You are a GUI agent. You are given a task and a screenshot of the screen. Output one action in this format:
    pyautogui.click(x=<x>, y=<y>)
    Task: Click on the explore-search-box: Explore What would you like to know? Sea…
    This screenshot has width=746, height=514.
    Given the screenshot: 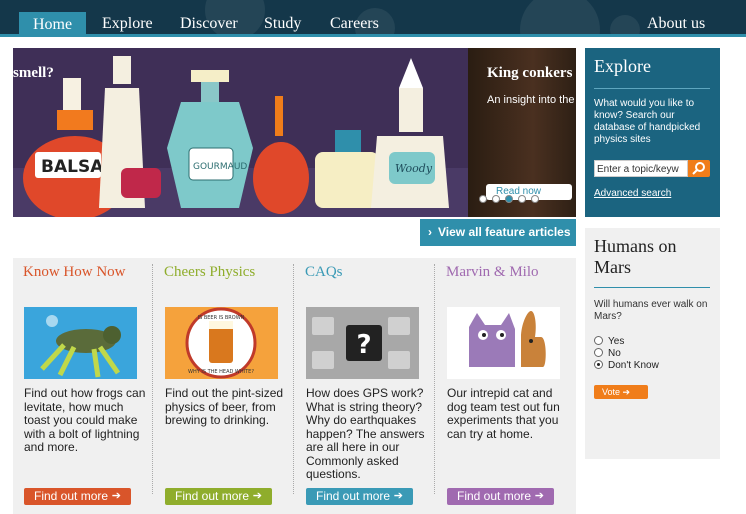 What is the action you would take?
    pyautogui.click(x=652, y=132)
    